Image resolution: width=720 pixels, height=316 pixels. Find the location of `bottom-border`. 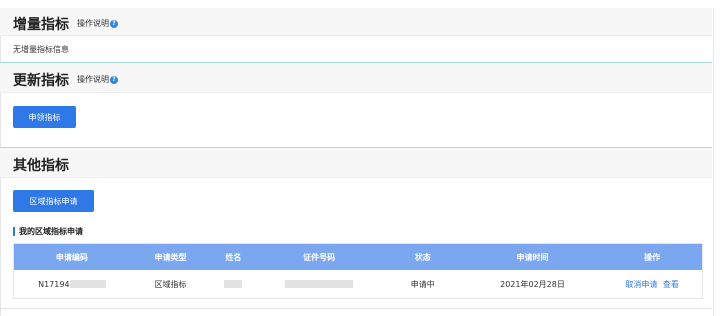

bottom-border is located at coordinates (356, 308).